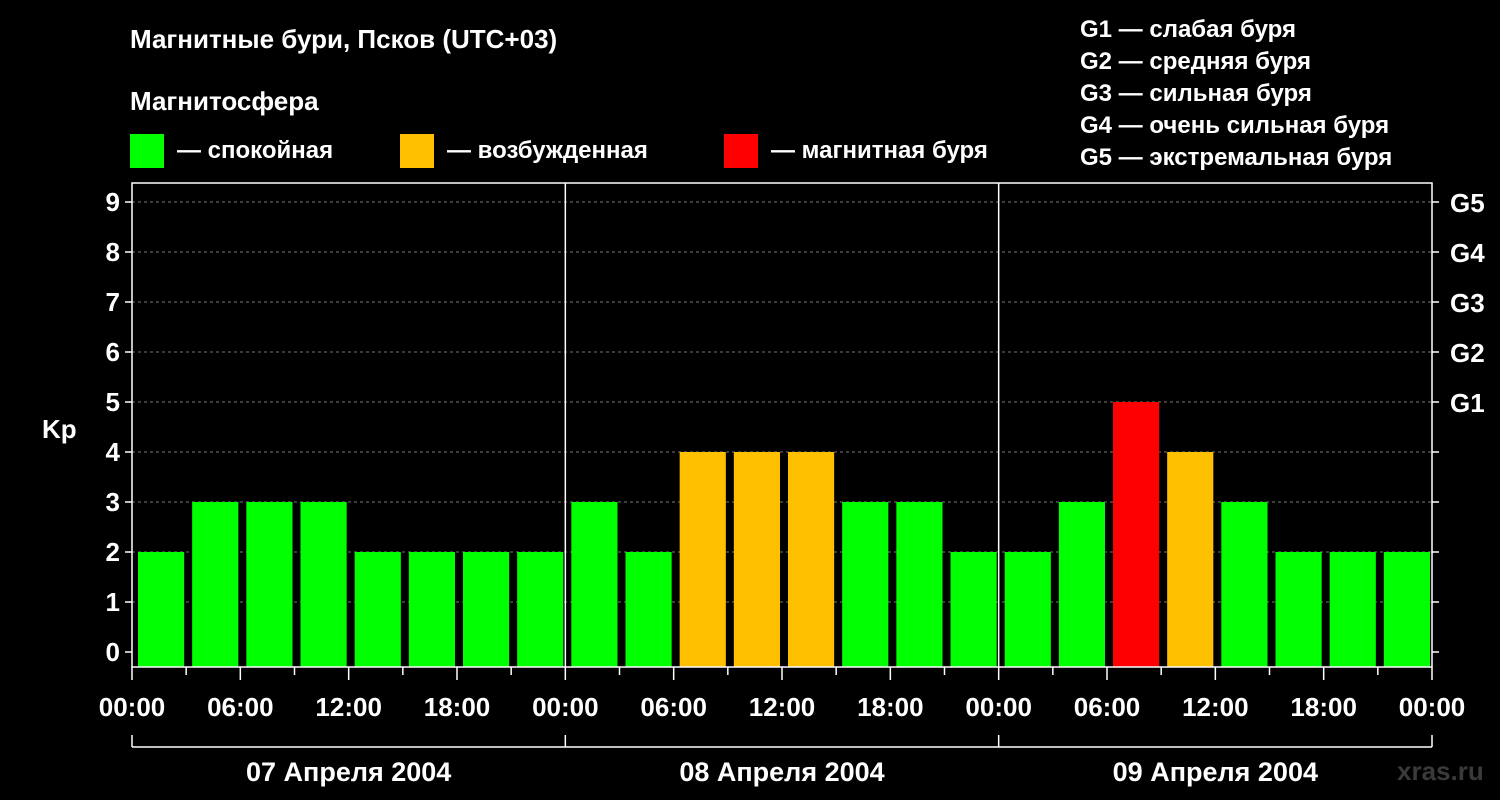 The height and width of the screenshot is (800, 1500). What do you see at coordinates (113, 602) in the screenshot?
I see `y-tick-label: 1` at bounding box center [113, 602].